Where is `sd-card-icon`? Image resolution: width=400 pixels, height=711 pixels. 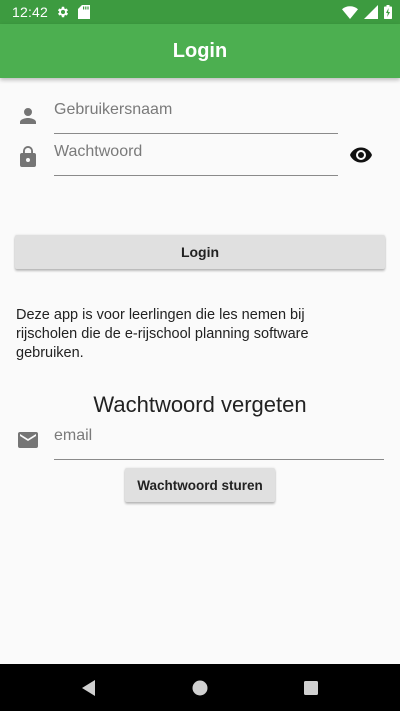 sd-card-icon is located at coordinates (84, 12).